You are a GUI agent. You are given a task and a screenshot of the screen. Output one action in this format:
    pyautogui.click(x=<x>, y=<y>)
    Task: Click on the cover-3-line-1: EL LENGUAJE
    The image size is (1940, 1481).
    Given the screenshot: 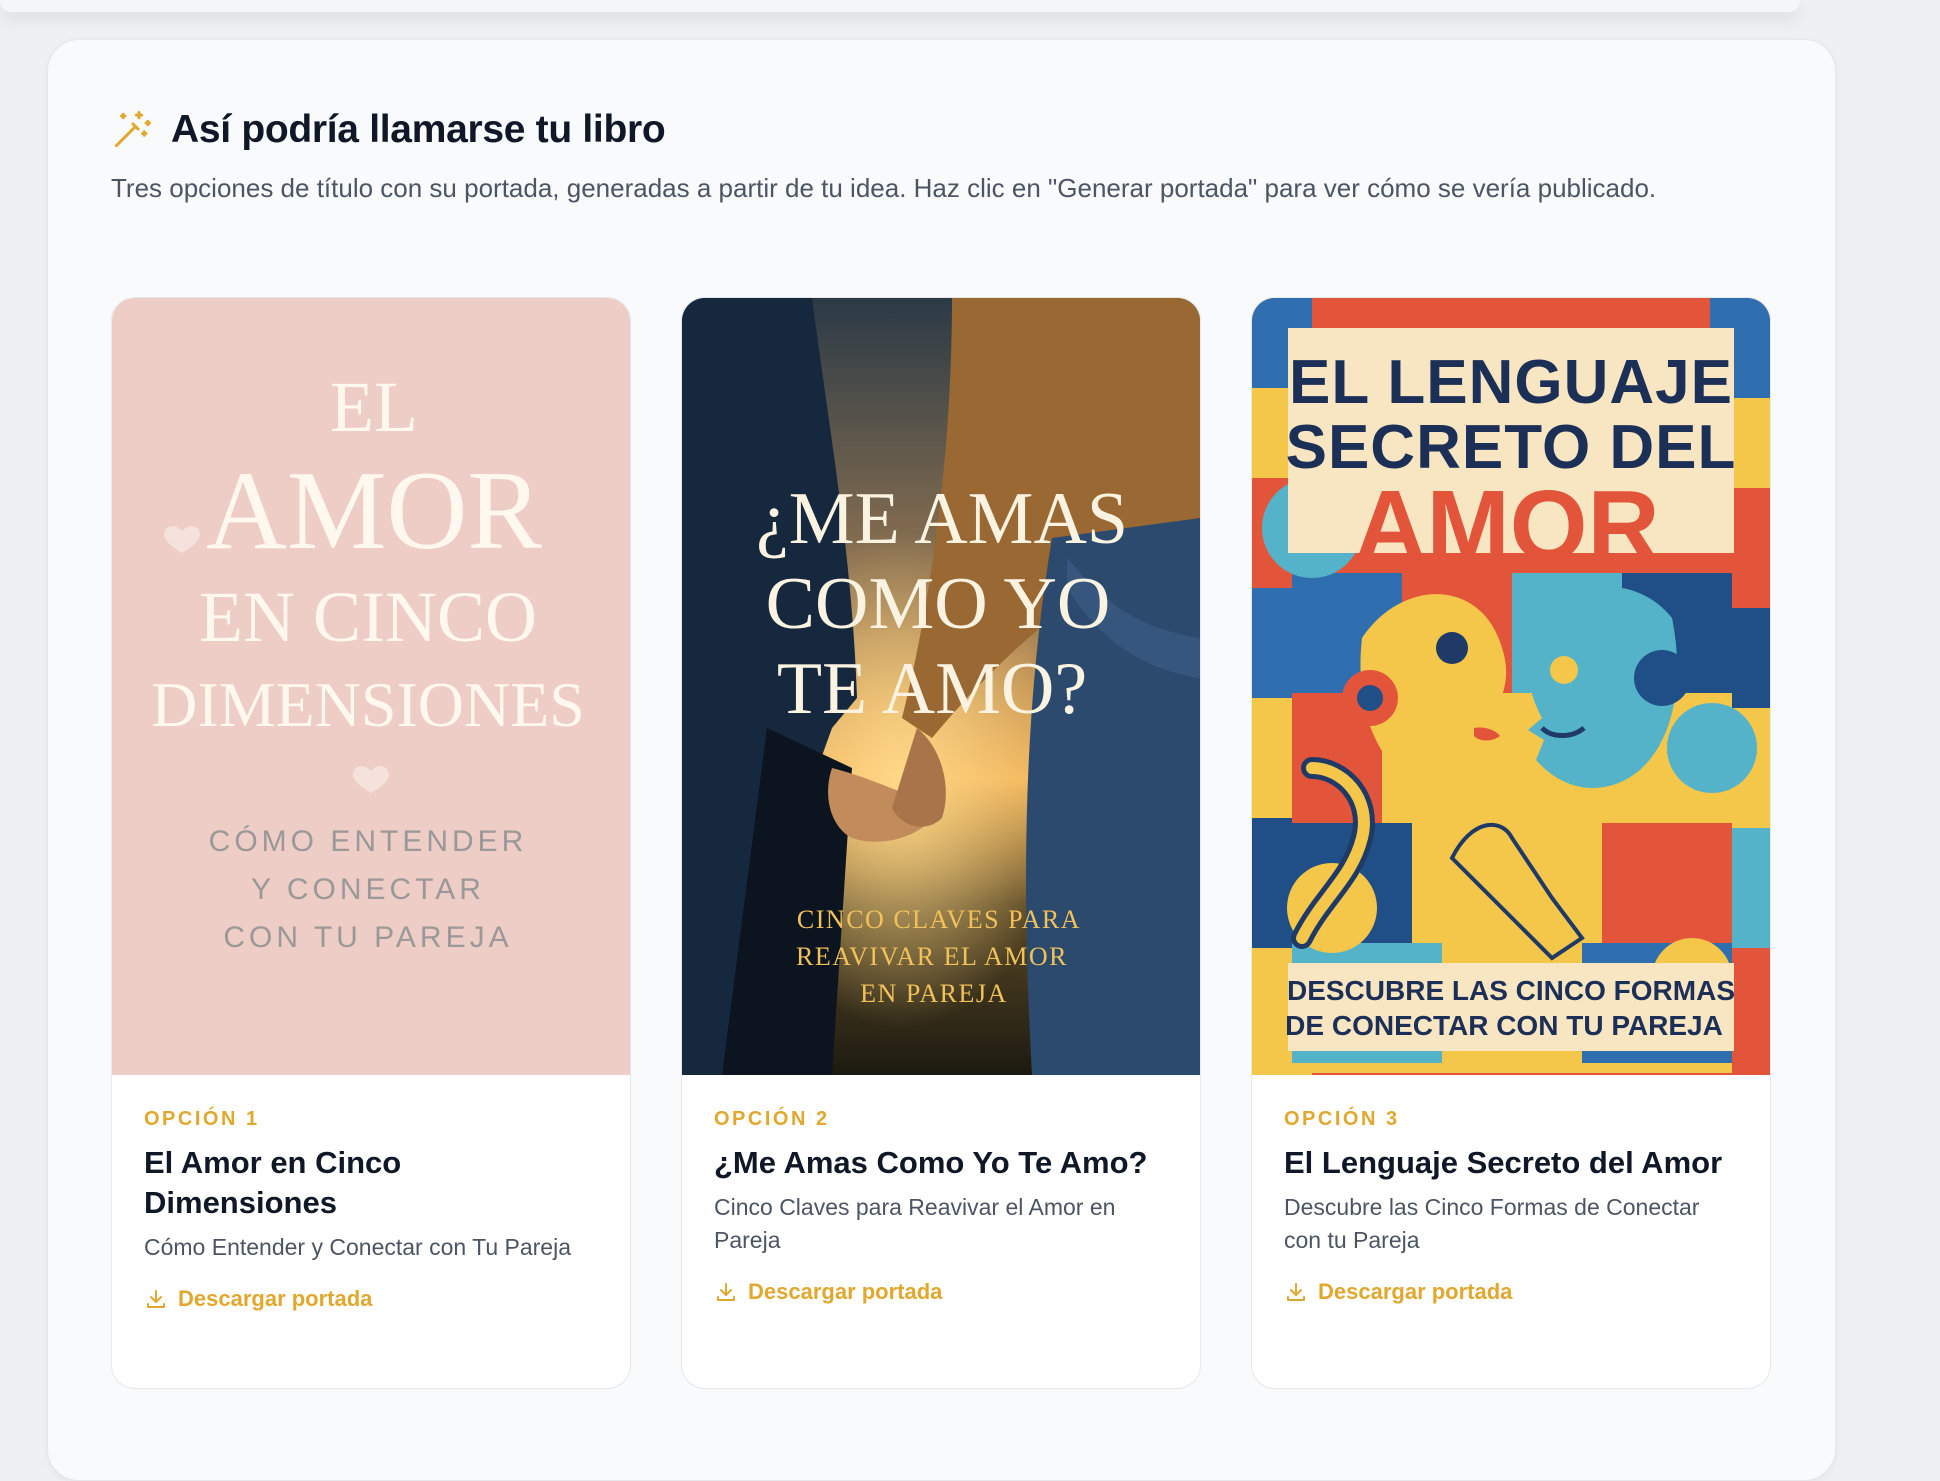 What is the action you would take?
    pyautogui.click(x=1511, y=382)
    